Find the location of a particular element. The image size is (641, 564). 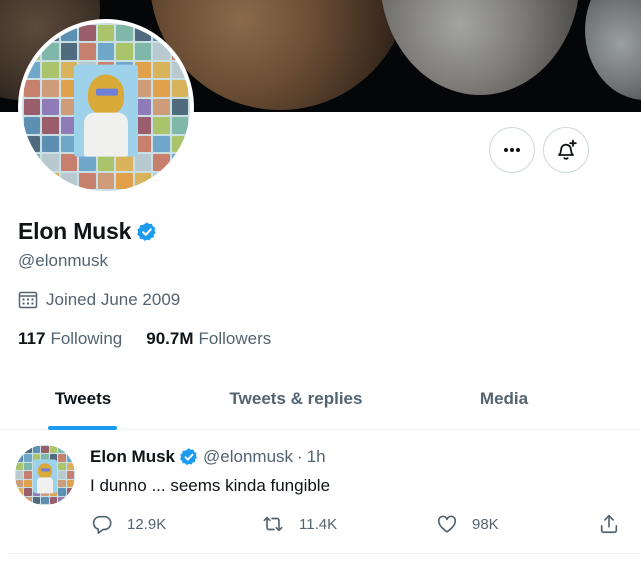

tweet-divider is located at coordinates (324, 553).